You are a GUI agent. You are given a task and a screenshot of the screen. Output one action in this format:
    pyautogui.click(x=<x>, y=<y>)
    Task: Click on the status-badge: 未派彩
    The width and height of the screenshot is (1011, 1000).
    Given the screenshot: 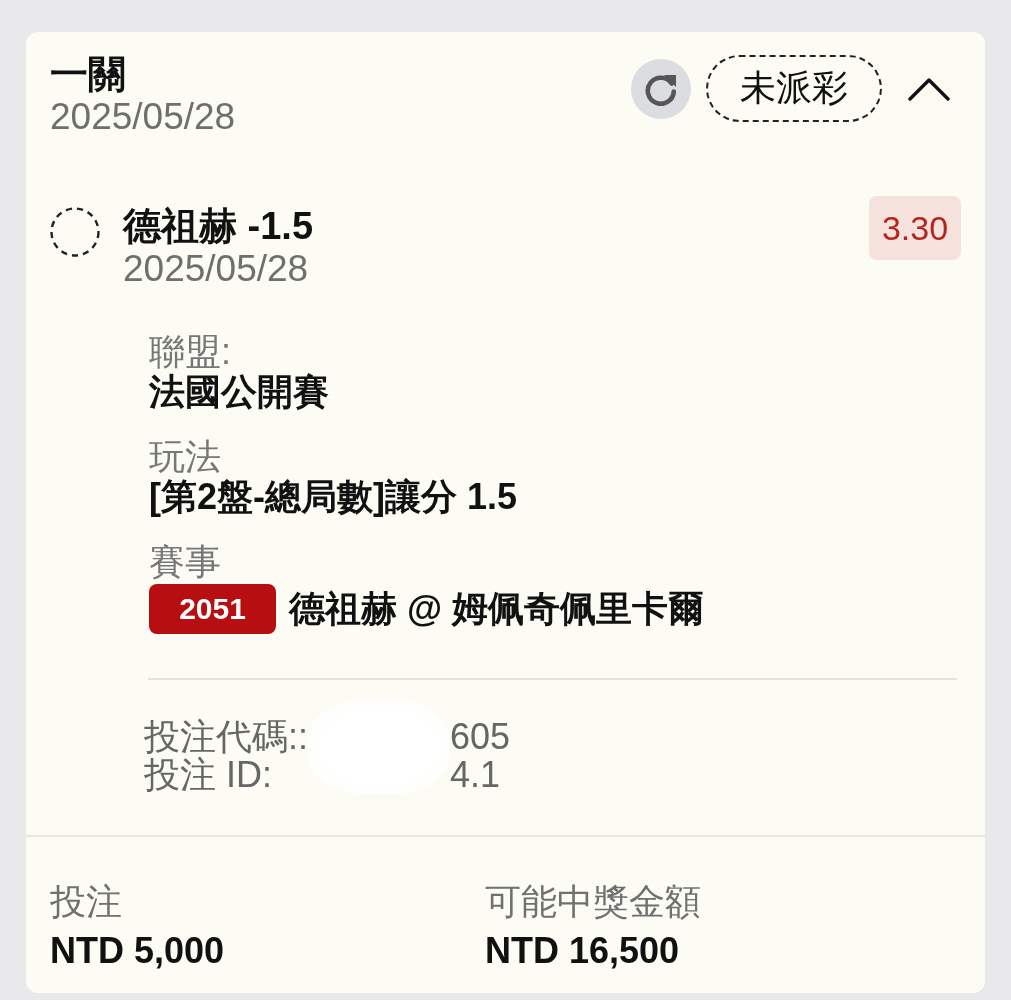 What is the action you would take?
    pyautogui.click(x=794, y=88)
    